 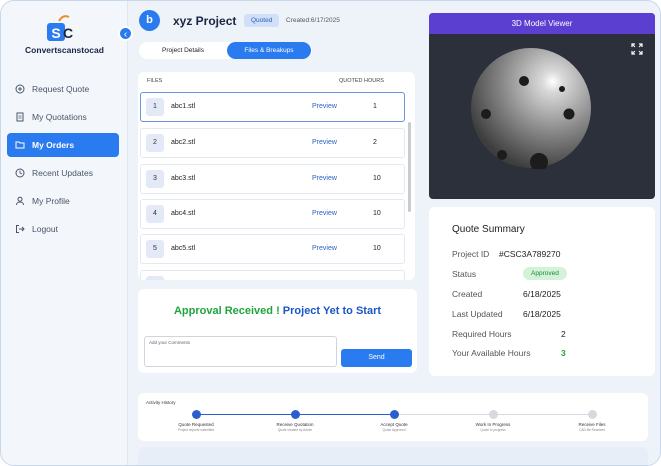 I want to click on summary-label: Created, so click(x=467, y=294).